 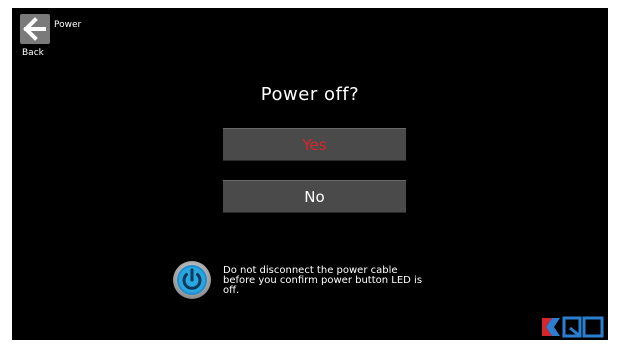 I want to click on power-icon, so click(x=192, y=280).